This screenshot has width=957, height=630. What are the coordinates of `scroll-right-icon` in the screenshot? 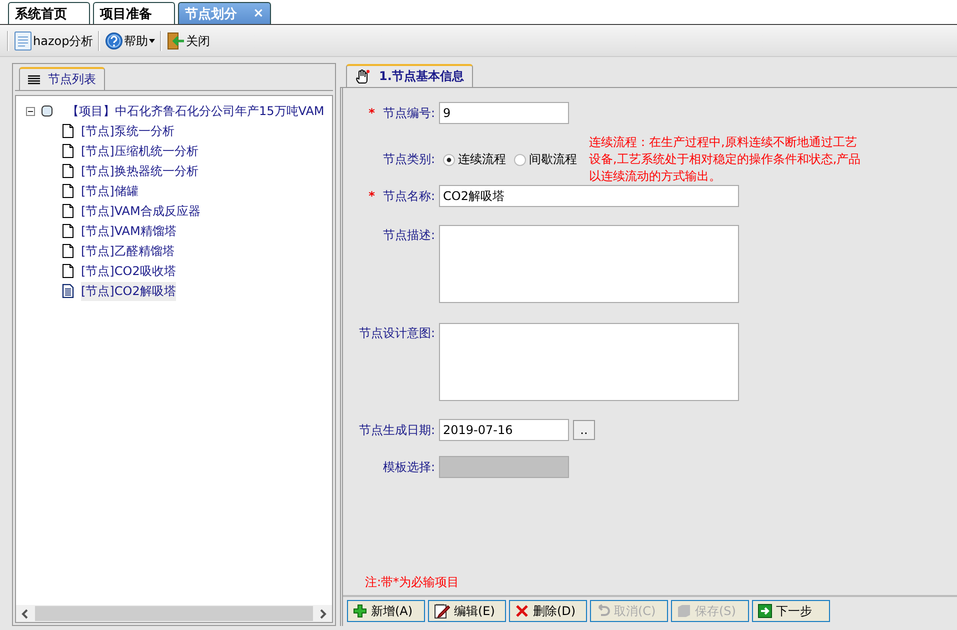 It's located at (323, 613).